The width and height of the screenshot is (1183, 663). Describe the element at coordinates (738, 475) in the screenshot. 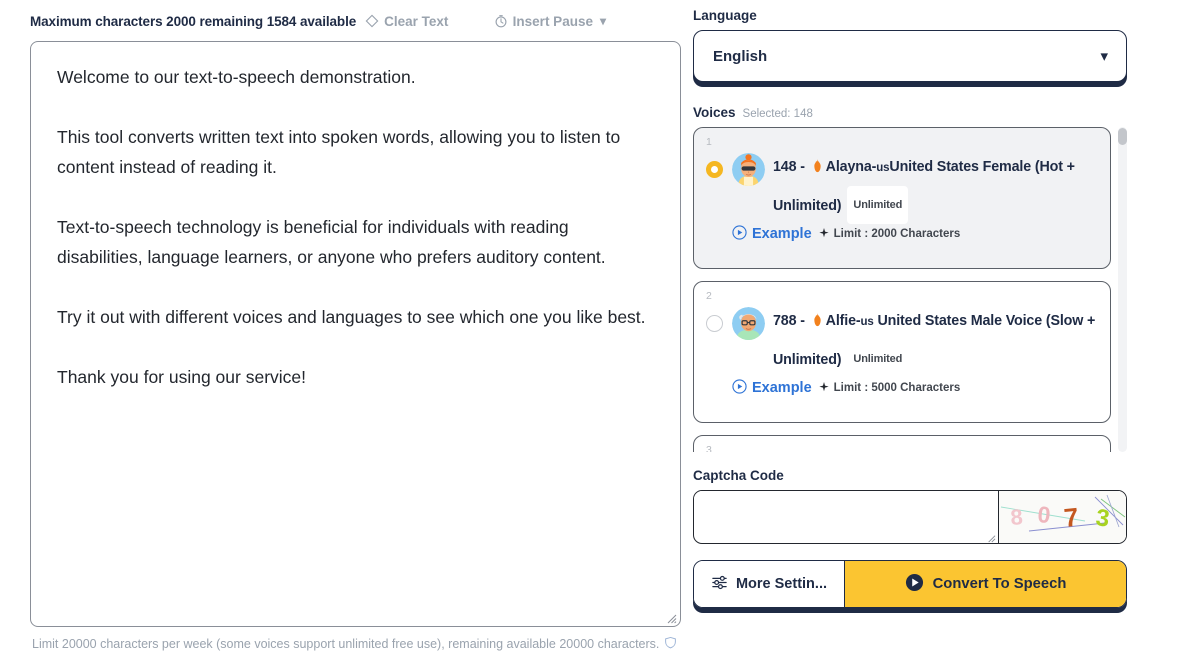

I see `captcha-label: Captcha Code` at that location.